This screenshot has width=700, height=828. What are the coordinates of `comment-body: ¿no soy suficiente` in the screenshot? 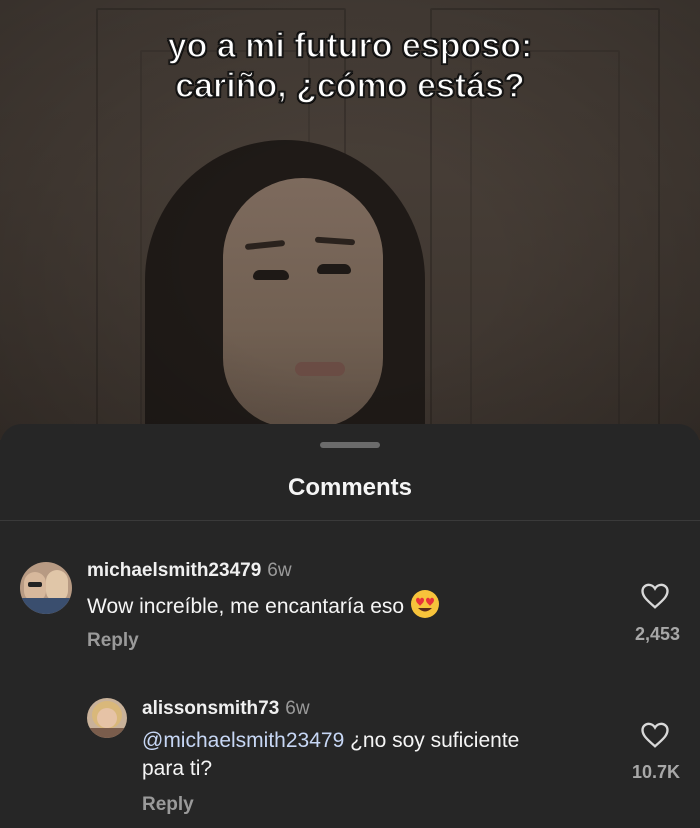 It's located at (432, 740).